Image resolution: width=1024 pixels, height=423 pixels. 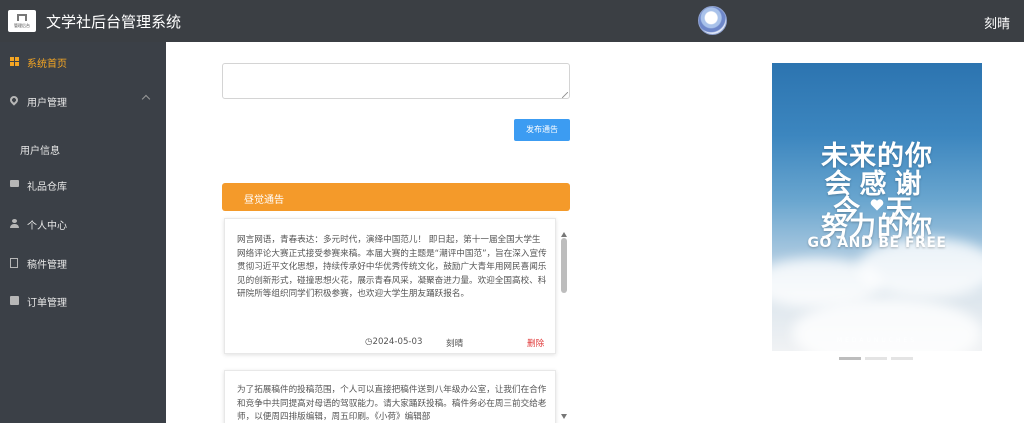 I want to click on order-icon, so click(x=14, y=300).